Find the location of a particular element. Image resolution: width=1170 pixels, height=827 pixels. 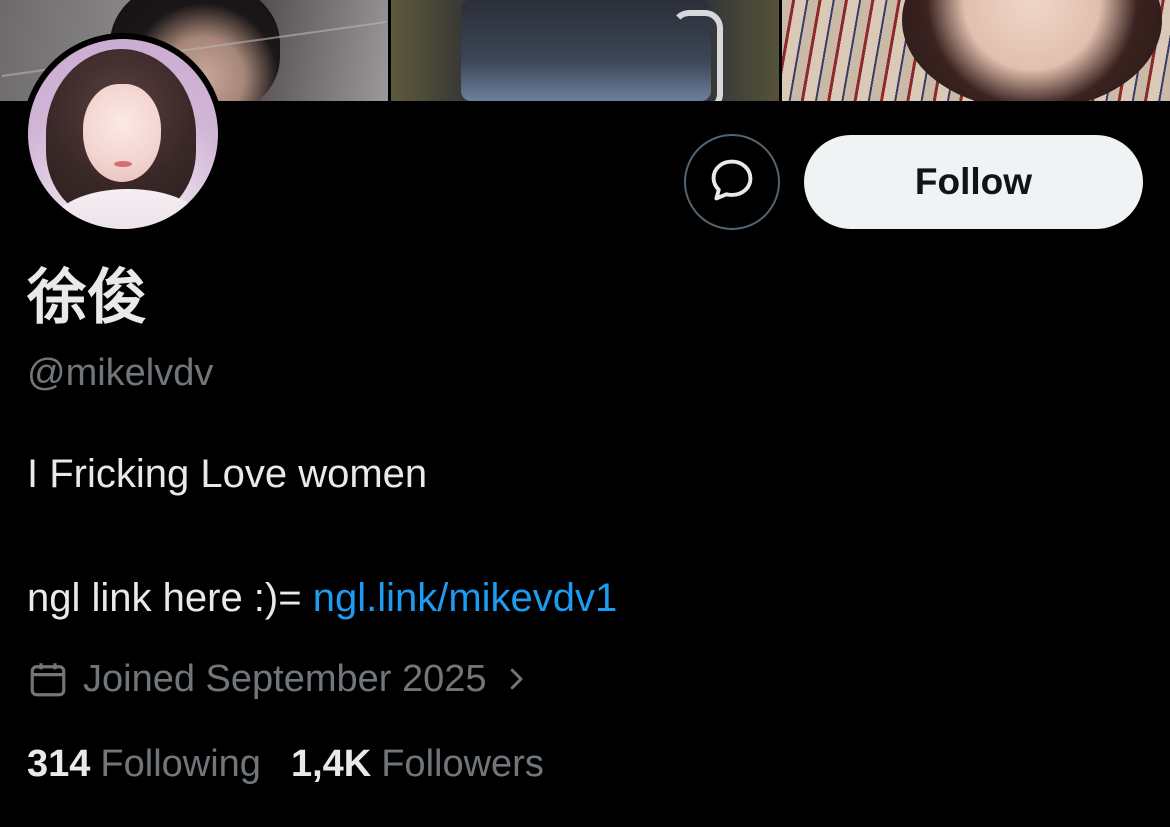

avatar is located at coordinates (123, 134).